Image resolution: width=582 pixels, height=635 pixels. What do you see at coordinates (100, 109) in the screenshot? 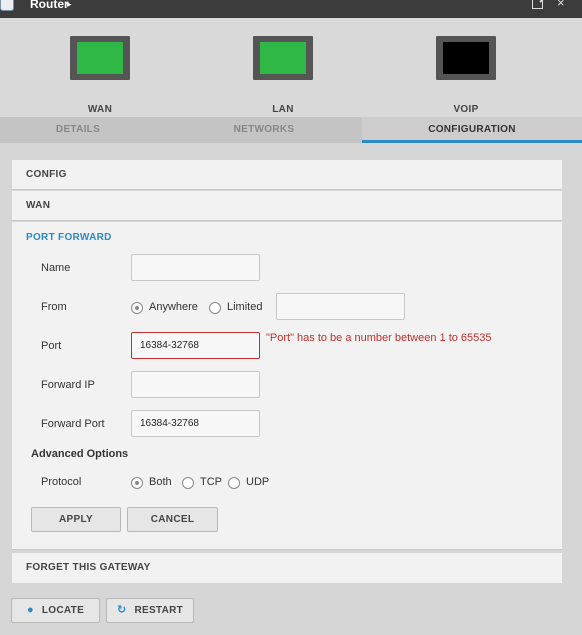
I see `port-wan-label: WAN` at bounding box center [100, 109].